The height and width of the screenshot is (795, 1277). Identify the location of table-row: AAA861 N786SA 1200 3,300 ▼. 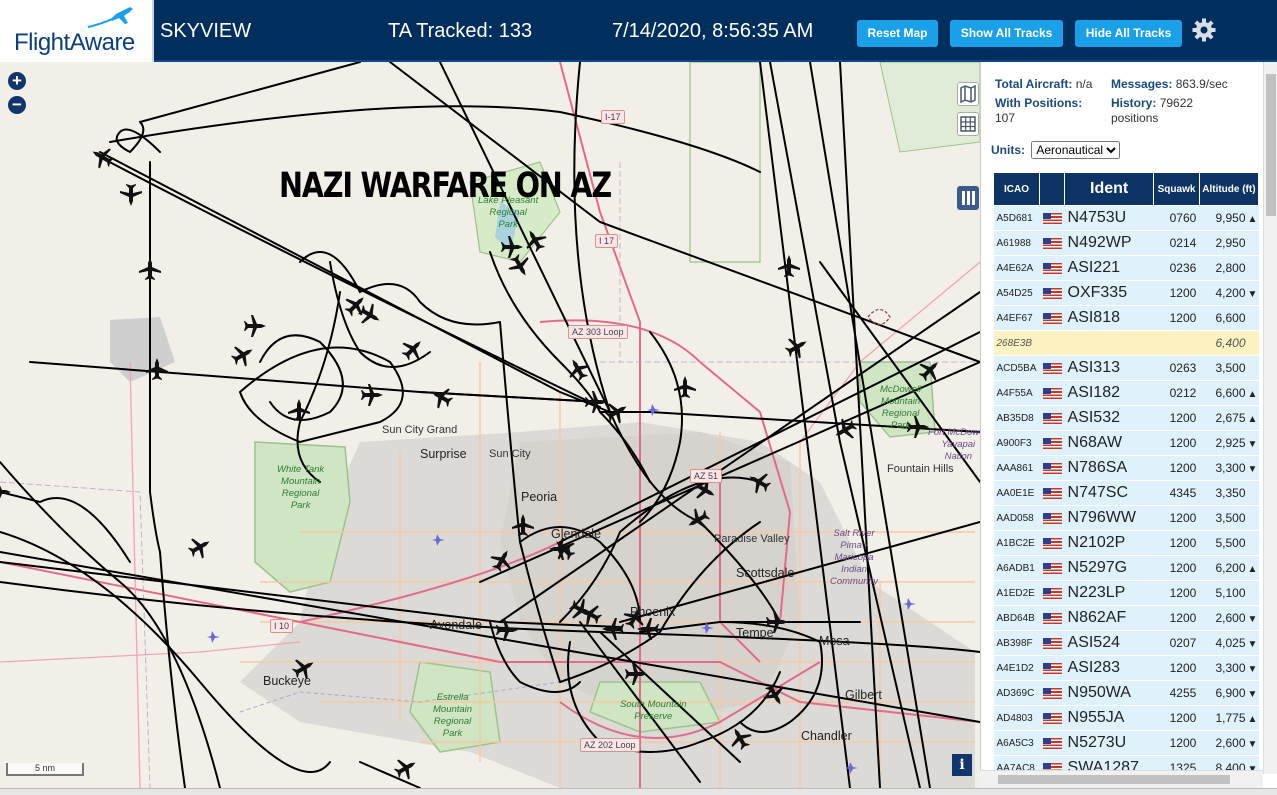
(1126, 468).